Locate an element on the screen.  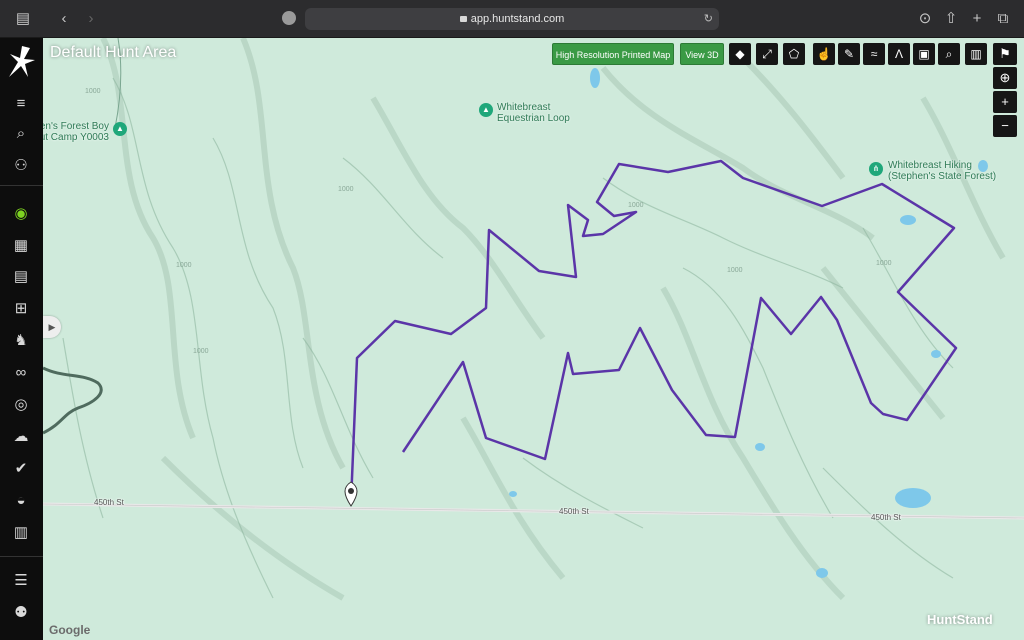
reload-icon: ↻ is located at coordinates (708, 19).